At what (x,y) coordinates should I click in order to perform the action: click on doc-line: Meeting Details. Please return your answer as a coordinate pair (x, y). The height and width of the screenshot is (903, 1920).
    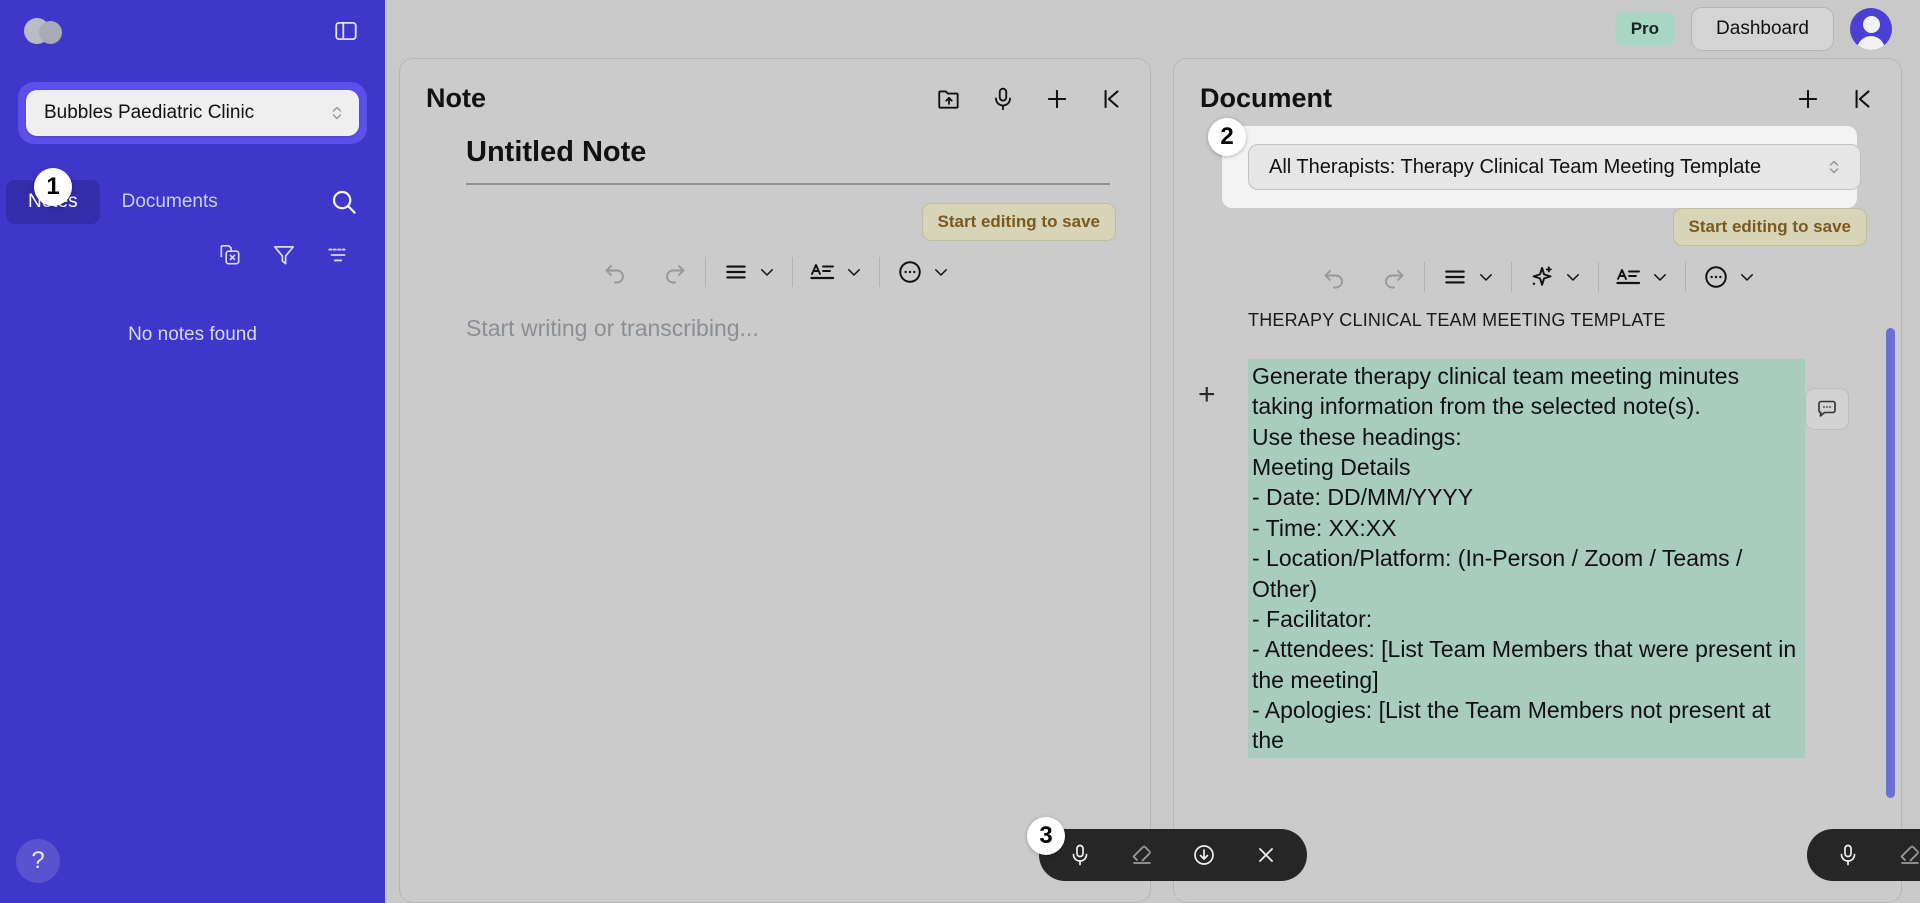
    Looking at the image, I should click on (1331, 467).